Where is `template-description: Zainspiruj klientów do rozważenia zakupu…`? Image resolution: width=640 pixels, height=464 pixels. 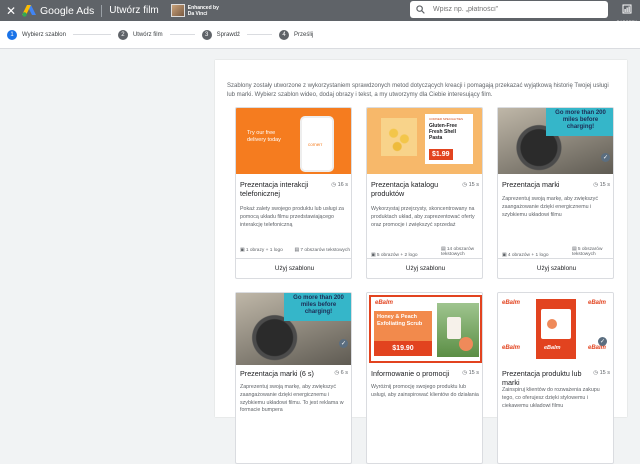 template-description: Zainspiruj klientów do rozważenia zakupu… is located at coordinates (551, 398).